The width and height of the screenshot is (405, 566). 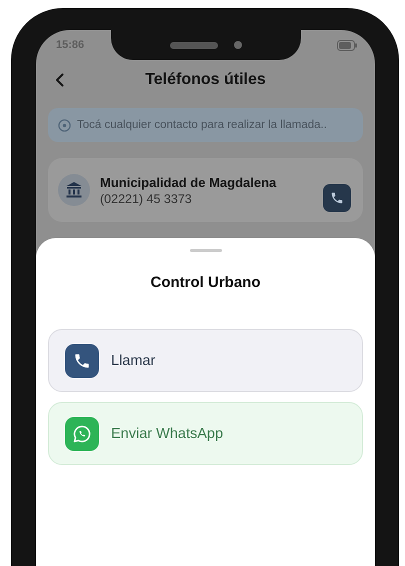 I want to click on chat-bubble-icon, so click(x=82, y=433).